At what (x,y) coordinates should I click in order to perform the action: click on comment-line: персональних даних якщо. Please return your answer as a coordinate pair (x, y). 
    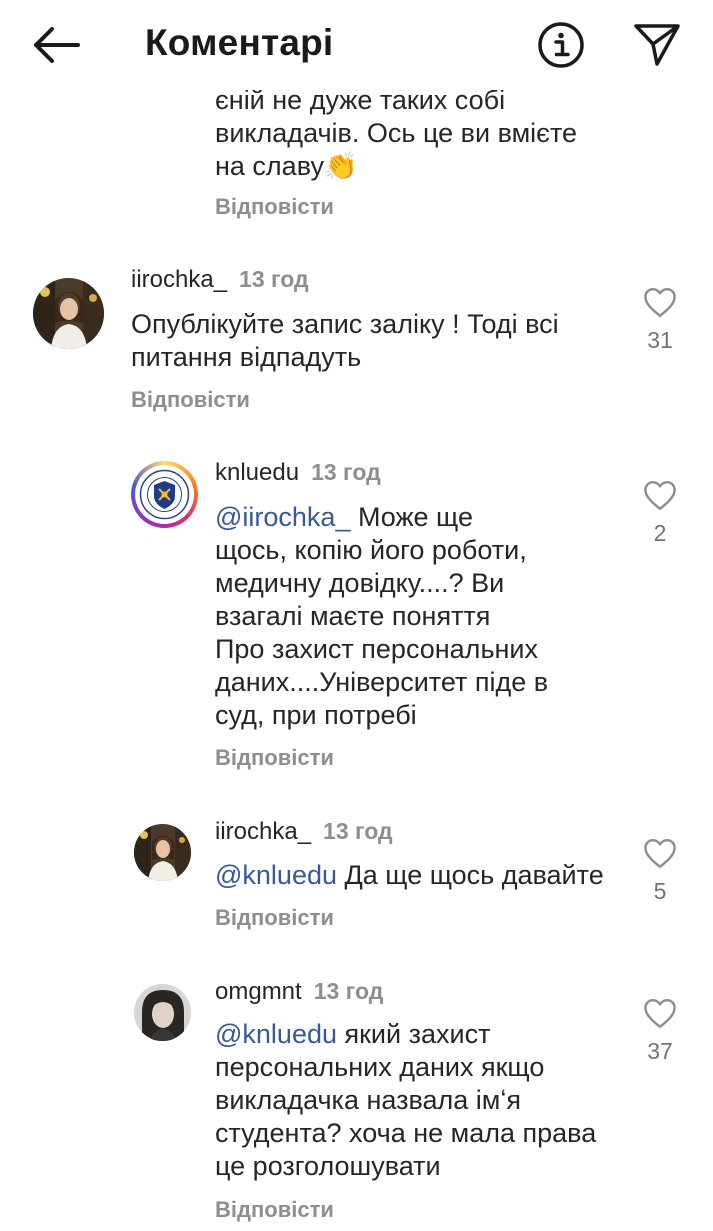
    Looking at the image, I should click on (380, 1067).